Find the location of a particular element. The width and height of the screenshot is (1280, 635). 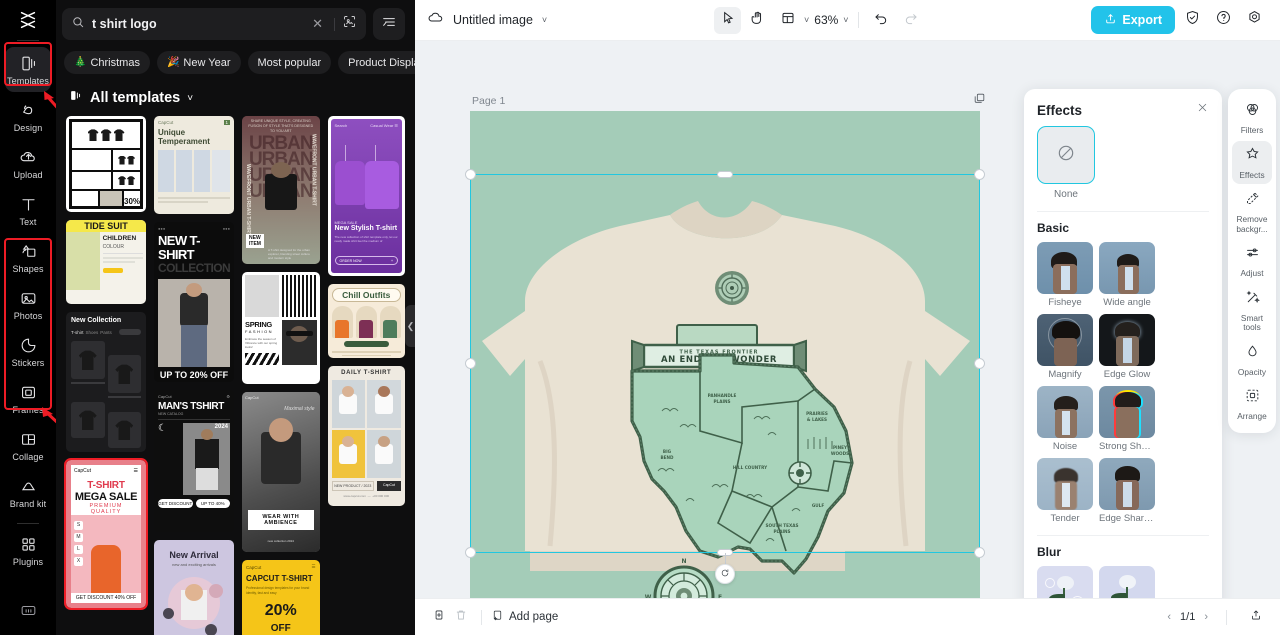

filter-button is located at coordinates (389, 24).